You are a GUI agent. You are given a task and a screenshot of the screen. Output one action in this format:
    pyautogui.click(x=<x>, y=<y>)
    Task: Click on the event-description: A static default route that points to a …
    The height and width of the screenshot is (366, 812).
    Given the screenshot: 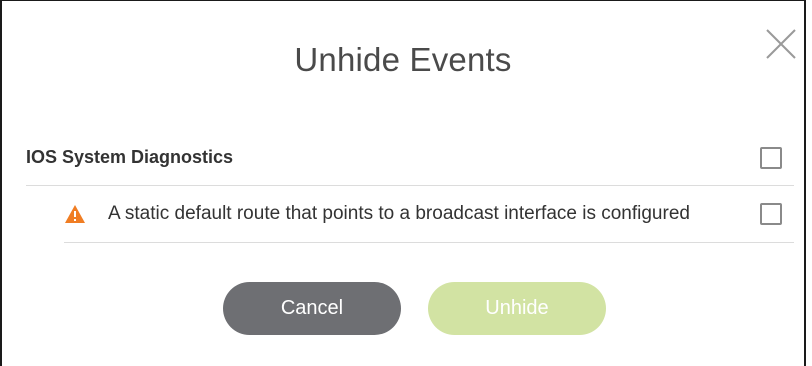 What is the action you would take?
    pyautogui.click(x=399, y=213)
    